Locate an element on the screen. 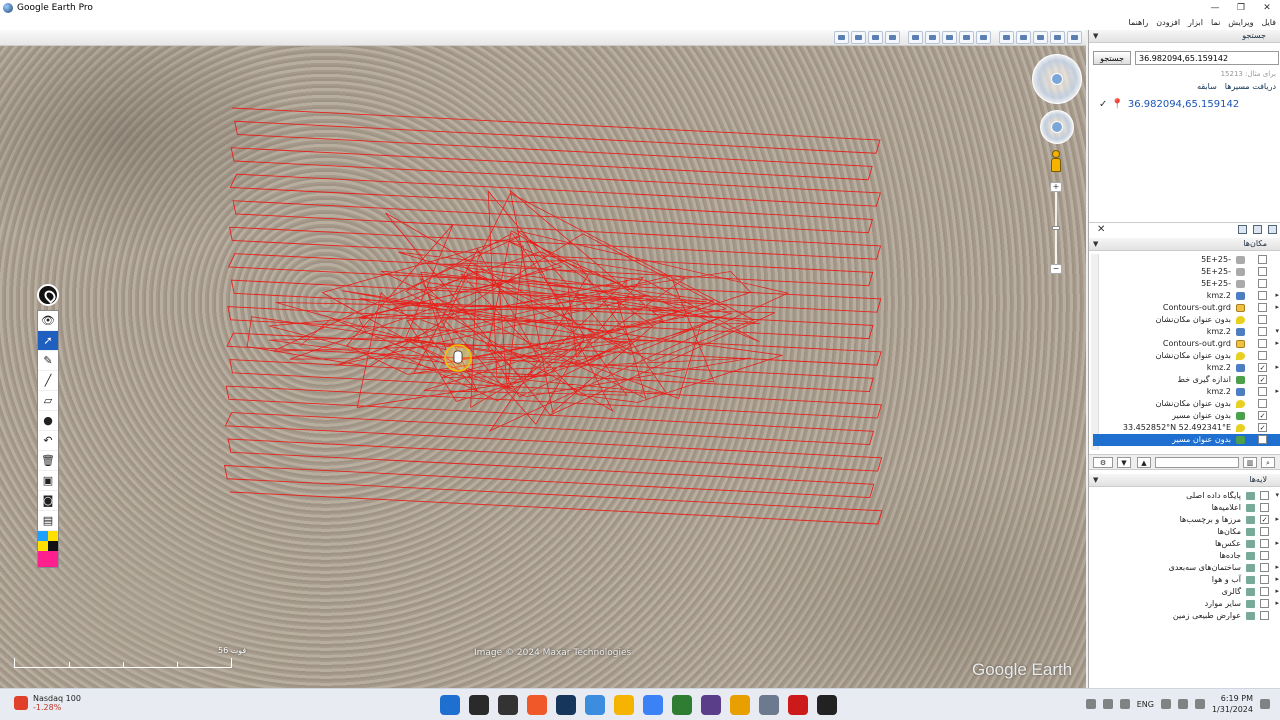 Image resolution: width=1280 pixels, height=720 pixels. layer-item: عوارض طبیعی زمین is located at coordinates (1186, 616).